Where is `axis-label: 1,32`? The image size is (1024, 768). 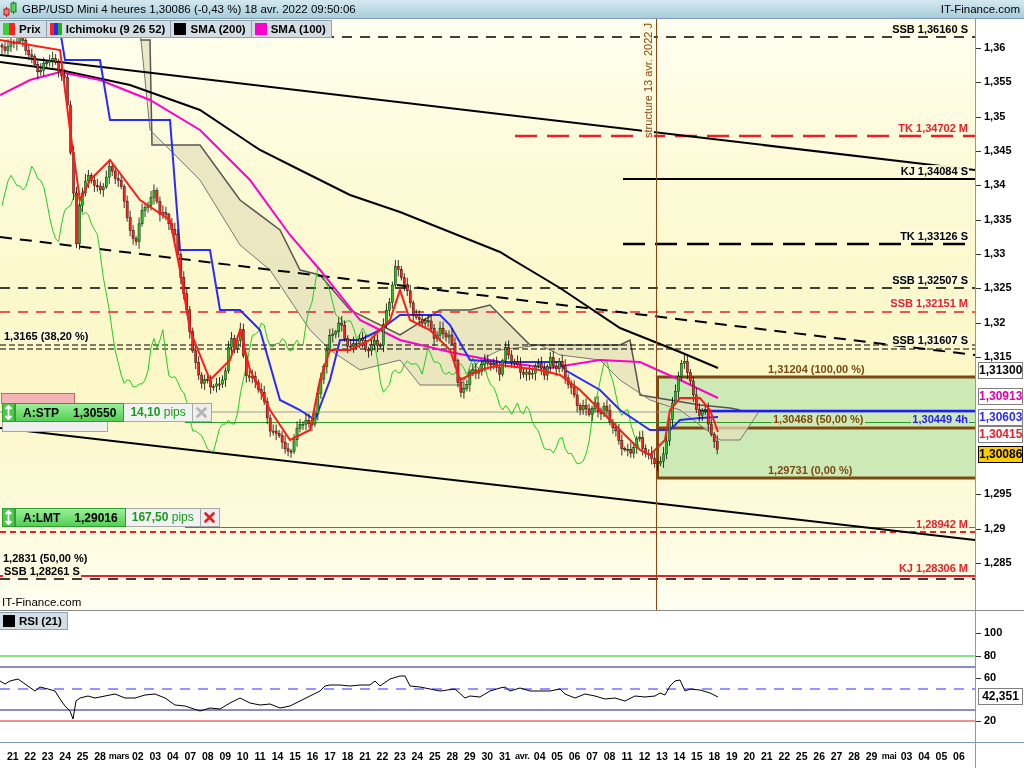 axis-label: 1,32 is located at coordinates (995, 322).